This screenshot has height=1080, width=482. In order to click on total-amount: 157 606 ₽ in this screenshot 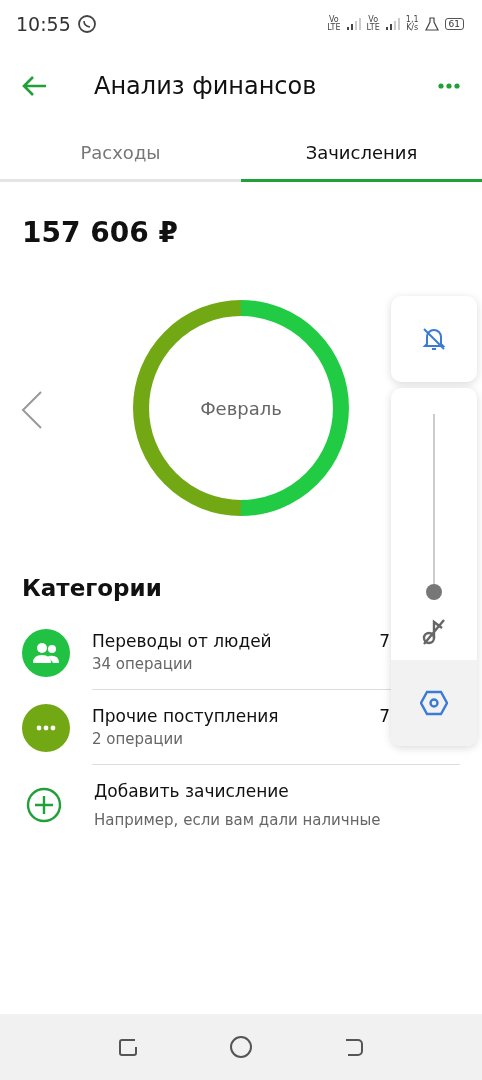, I will do `click(100, 232)`.